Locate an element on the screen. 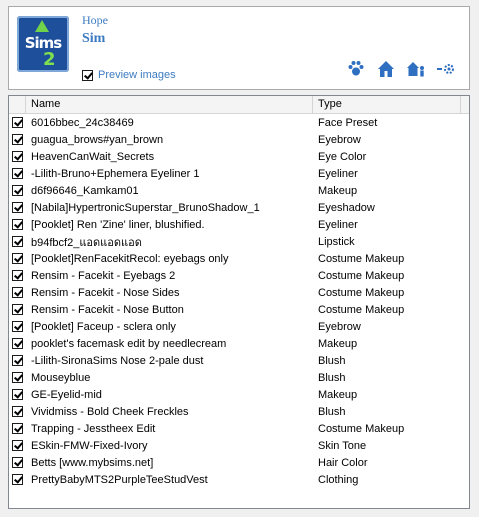  item-name: -Lilith-Bruno+Ephemera Eyeliner 1 is located at coordinates (115, 173).